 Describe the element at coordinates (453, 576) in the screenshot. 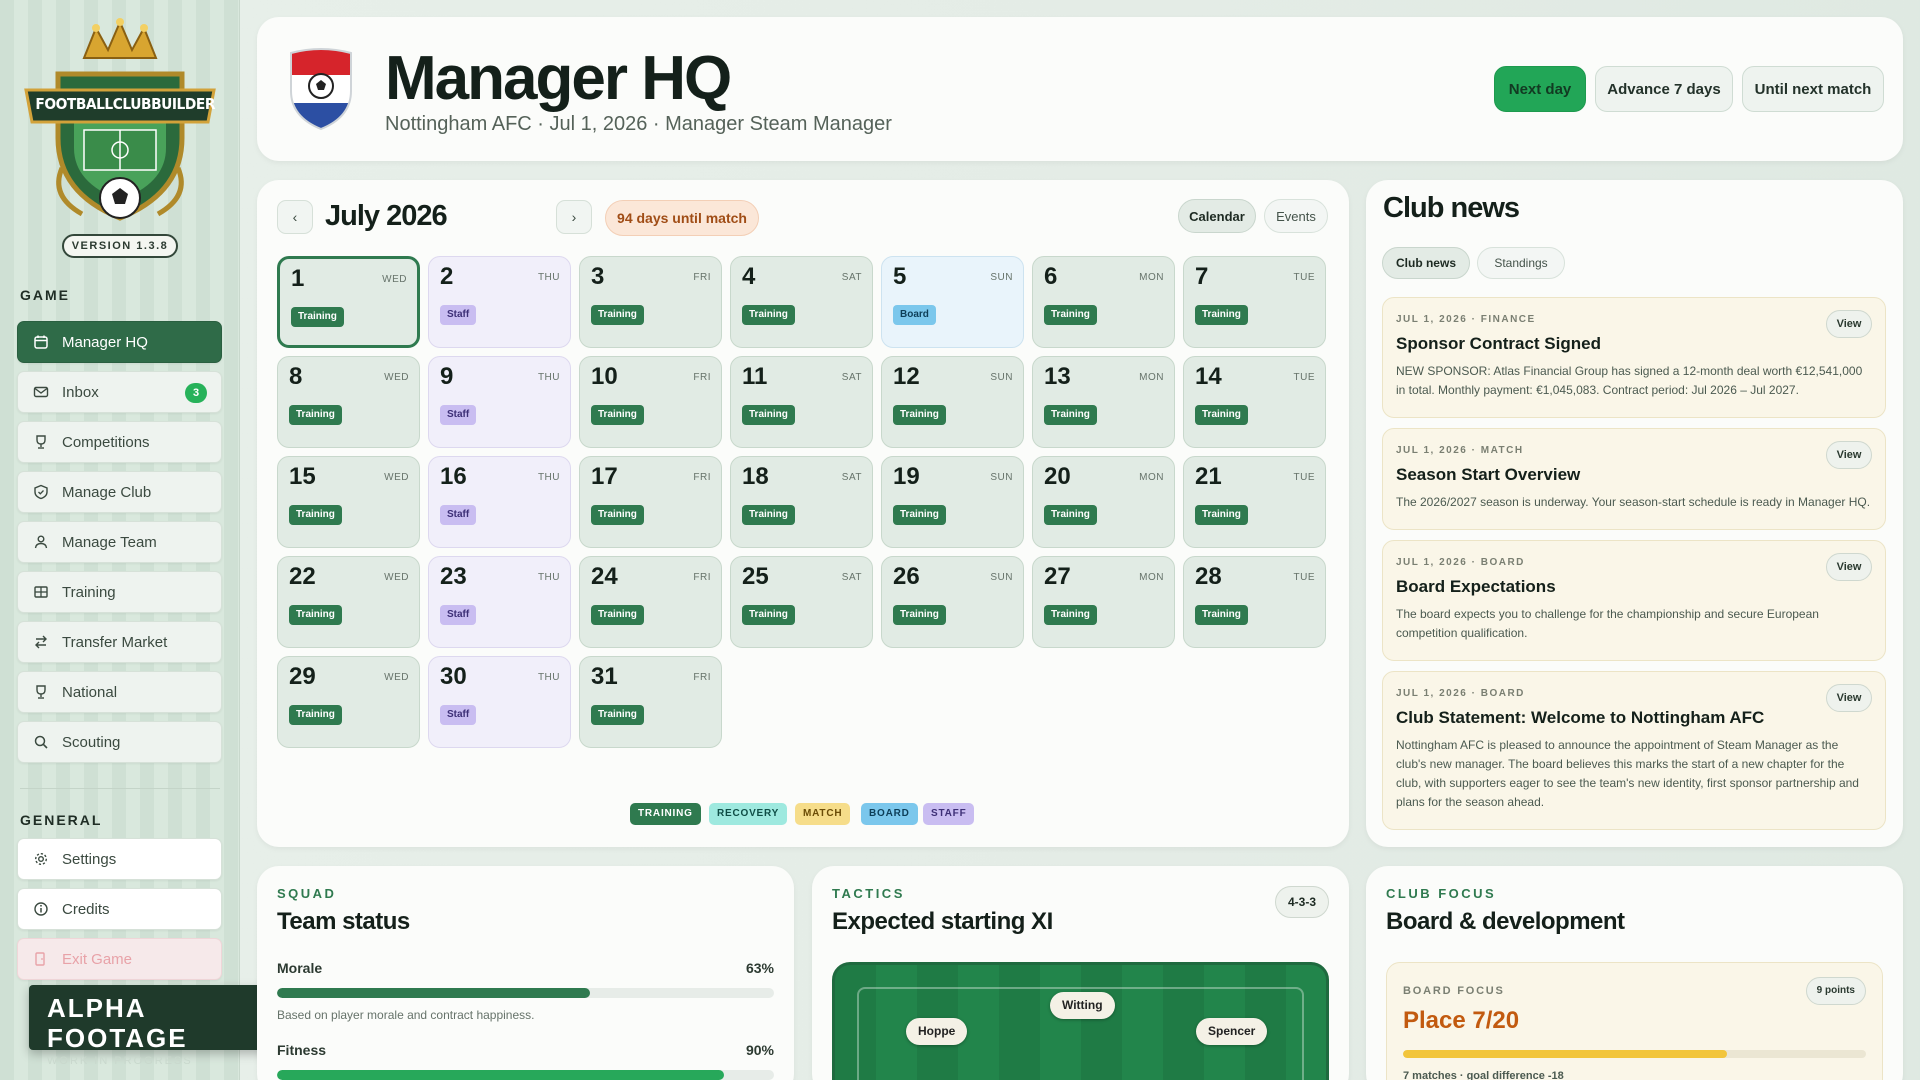

I see `day-number: 23` at that location.